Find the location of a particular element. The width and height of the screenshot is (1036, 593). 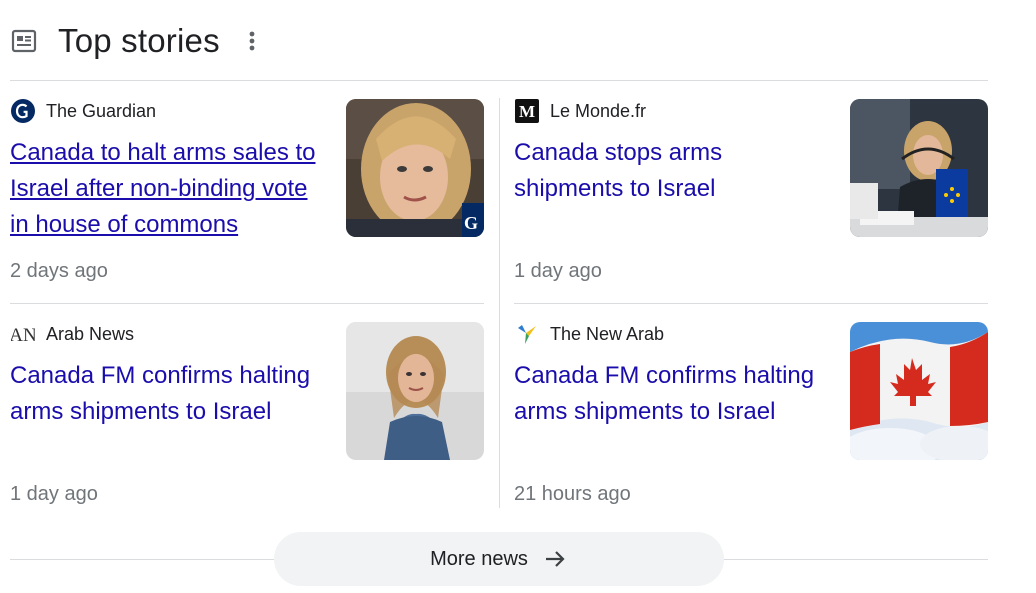

story-source: The New Arab is located at coordinates (589, 334).